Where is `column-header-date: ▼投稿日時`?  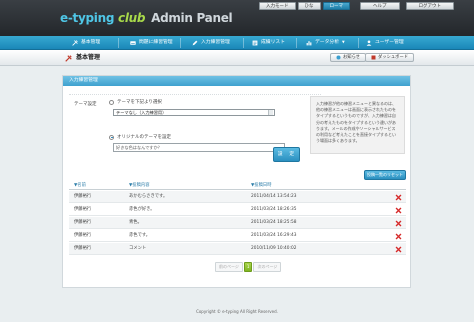
column-header-date: ▼投稿日時 is located at coordinates (261, 186).